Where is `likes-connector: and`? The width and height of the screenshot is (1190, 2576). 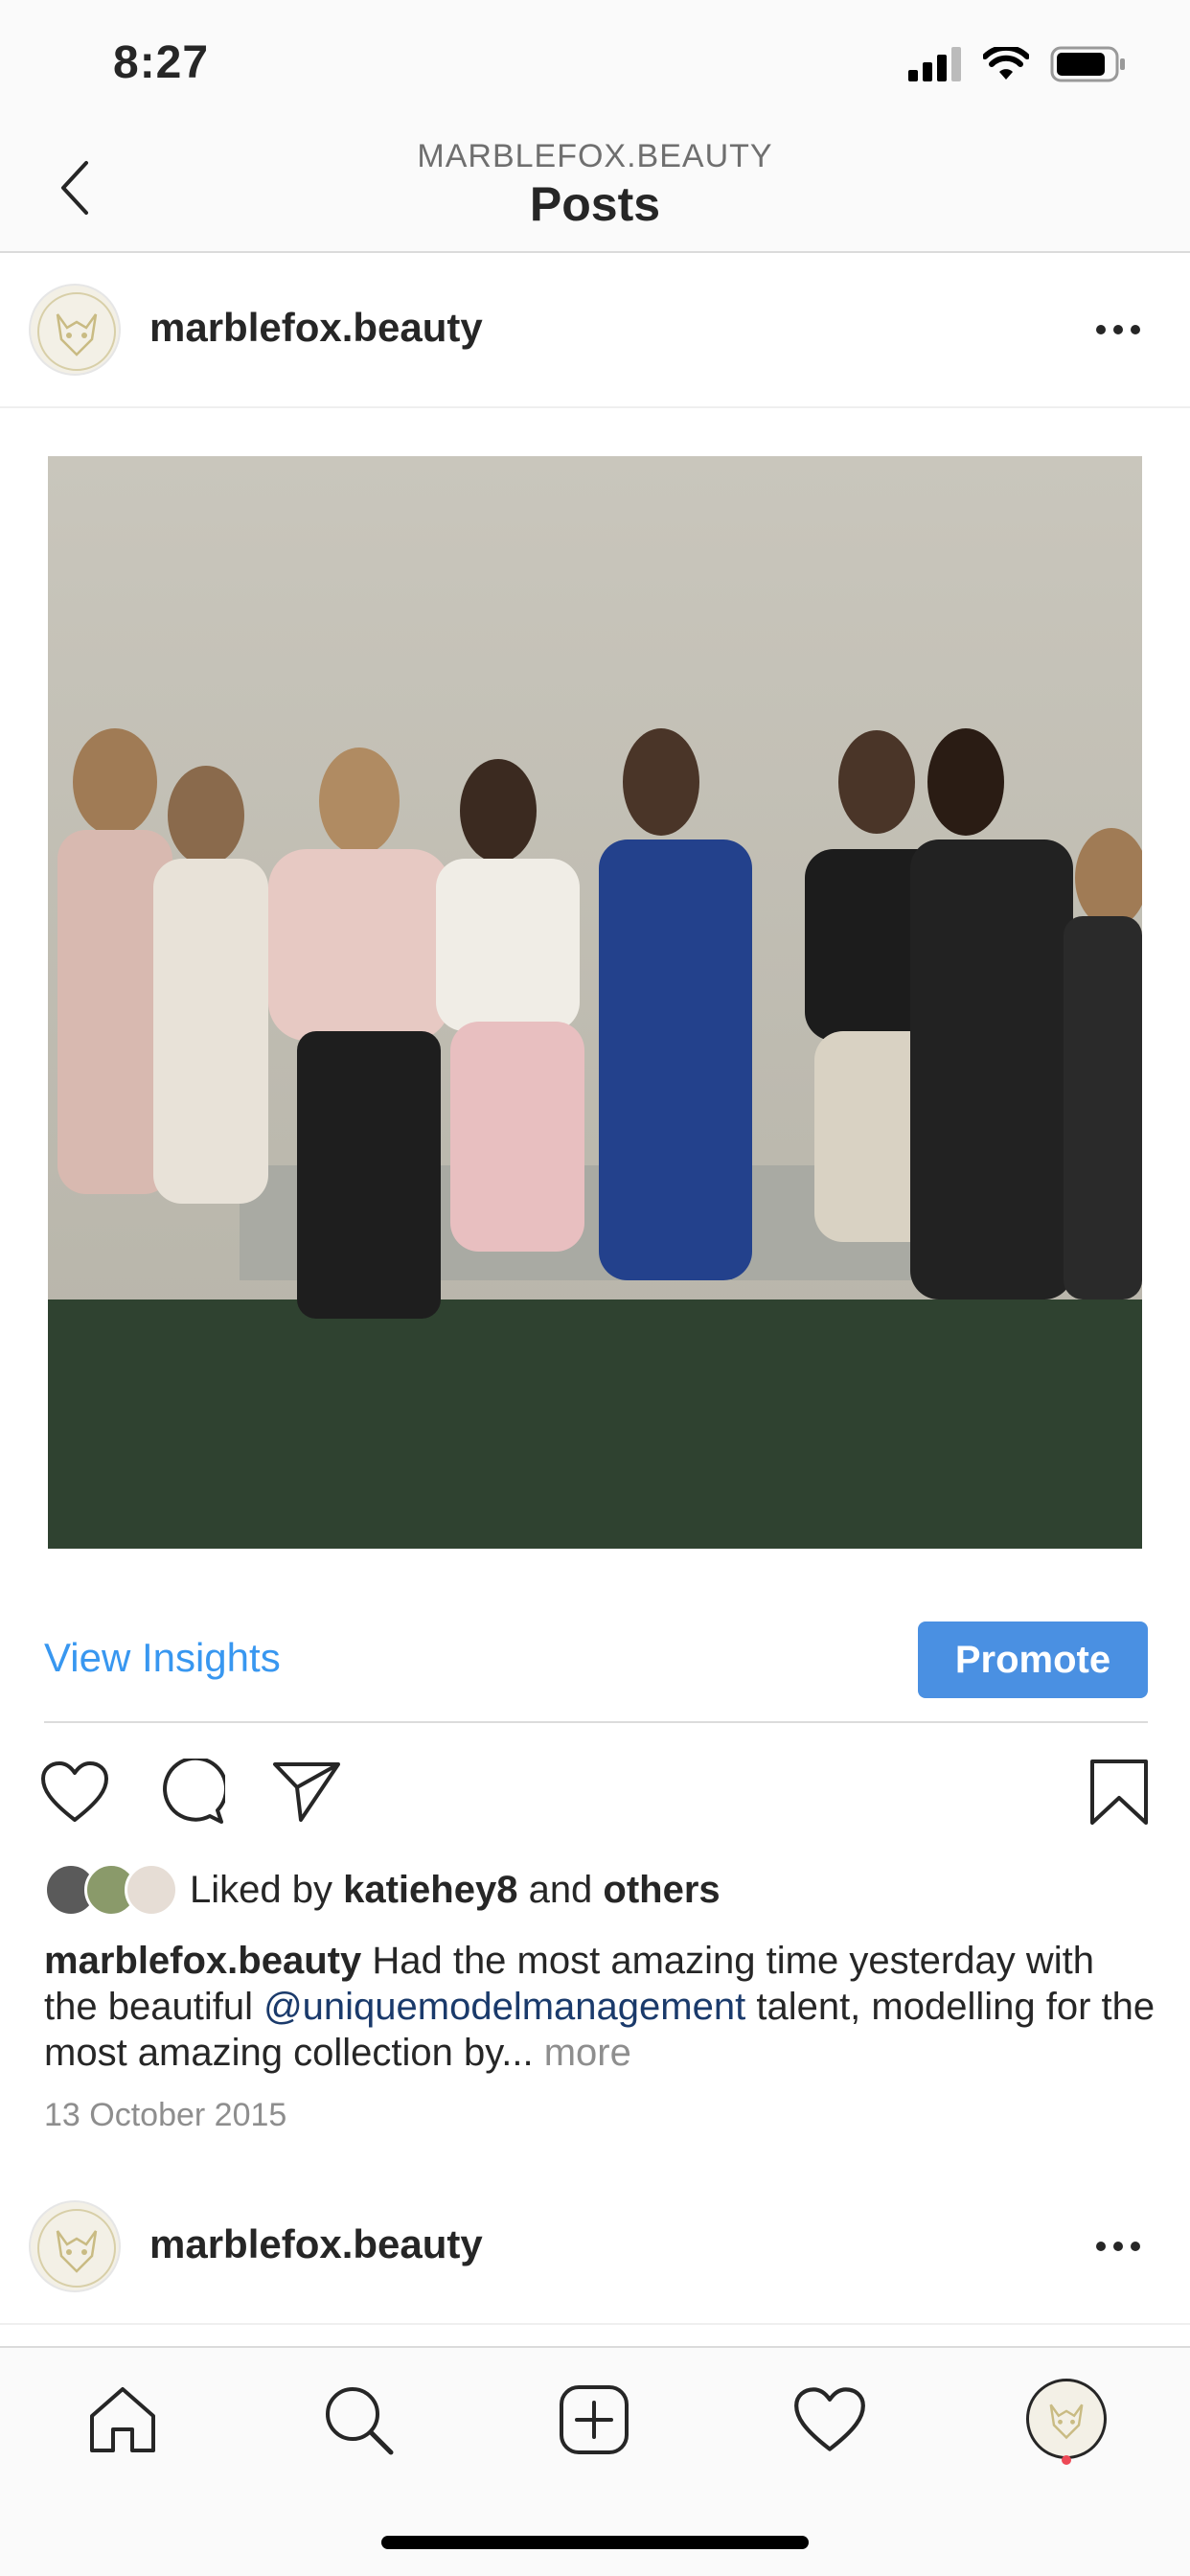
likes-connector: and is located at coordinates (560, 1889).